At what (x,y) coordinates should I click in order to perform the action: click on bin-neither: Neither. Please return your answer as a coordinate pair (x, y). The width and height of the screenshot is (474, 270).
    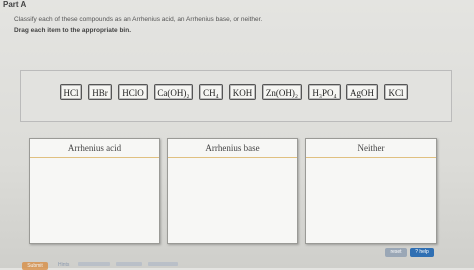
    Looking at the image, I should click on (371, 191).